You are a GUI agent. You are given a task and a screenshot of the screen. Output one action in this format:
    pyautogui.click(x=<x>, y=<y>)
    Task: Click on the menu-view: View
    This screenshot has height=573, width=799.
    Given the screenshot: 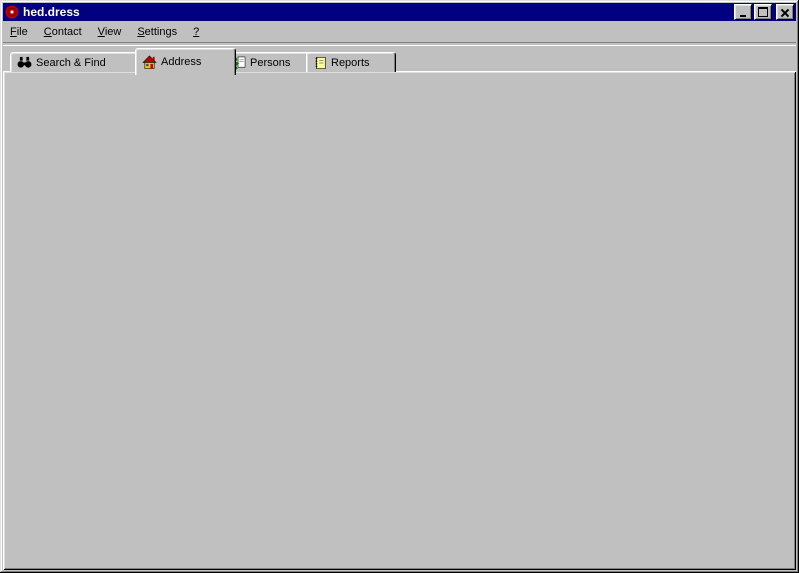 What is the action you would take?
    pyautogui.click(x=111, y=32)
    